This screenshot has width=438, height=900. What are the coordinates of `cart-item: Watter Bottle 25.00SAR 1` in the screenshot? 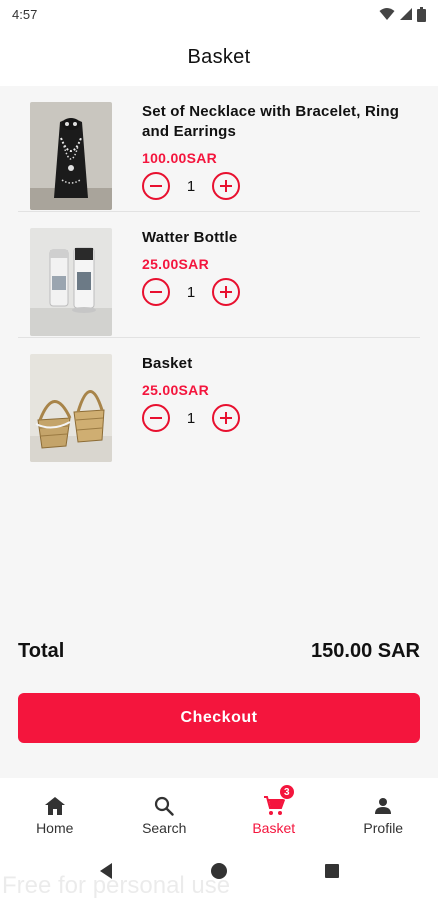 It's located at (219, 275).